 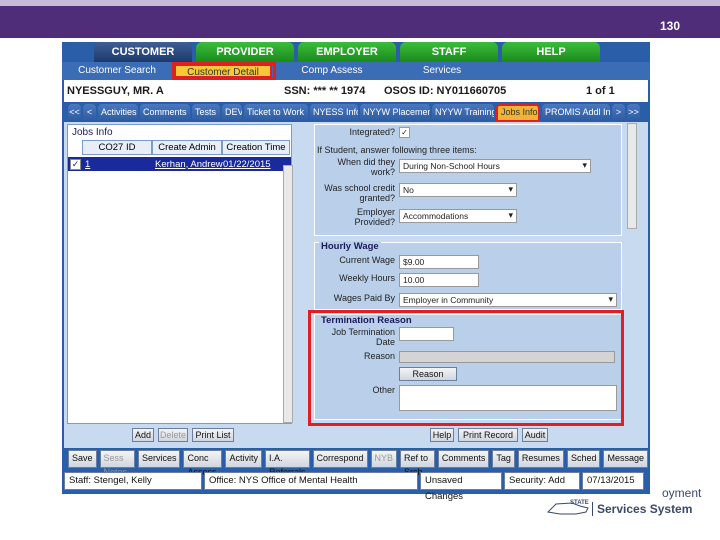 What do you see at coordinates (508, 300) in the screenshot?
I see `paid-by-select: Employer in Community` at bounding box center [508, 300].